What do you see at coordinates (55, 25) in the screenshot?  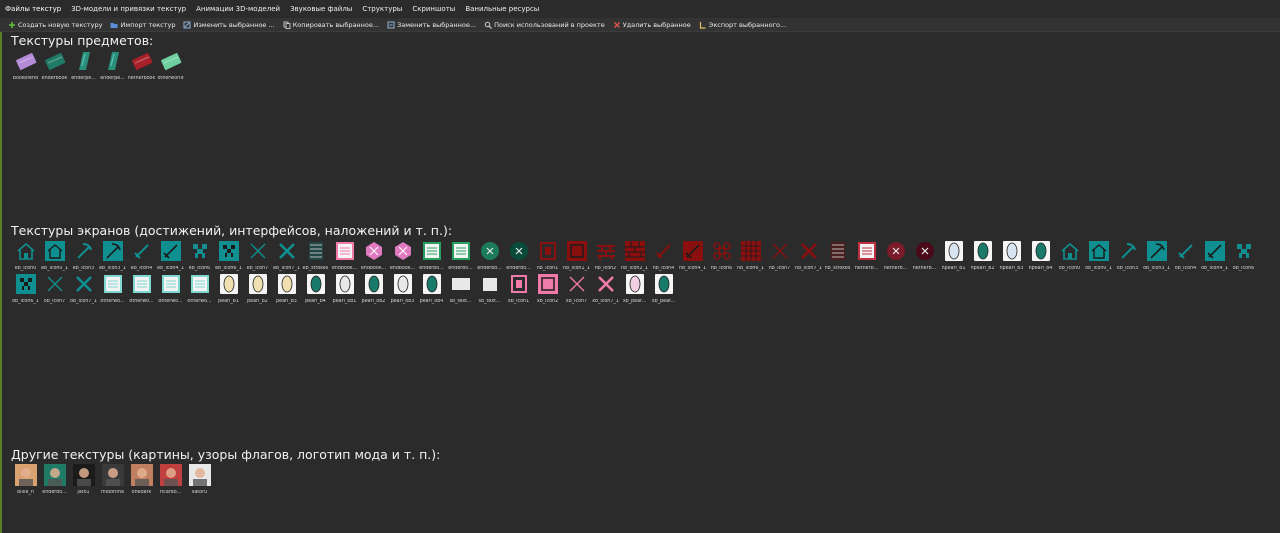 I see `toolbar-button-0: Создать новую текстуру` at bounding box center [55, 25].